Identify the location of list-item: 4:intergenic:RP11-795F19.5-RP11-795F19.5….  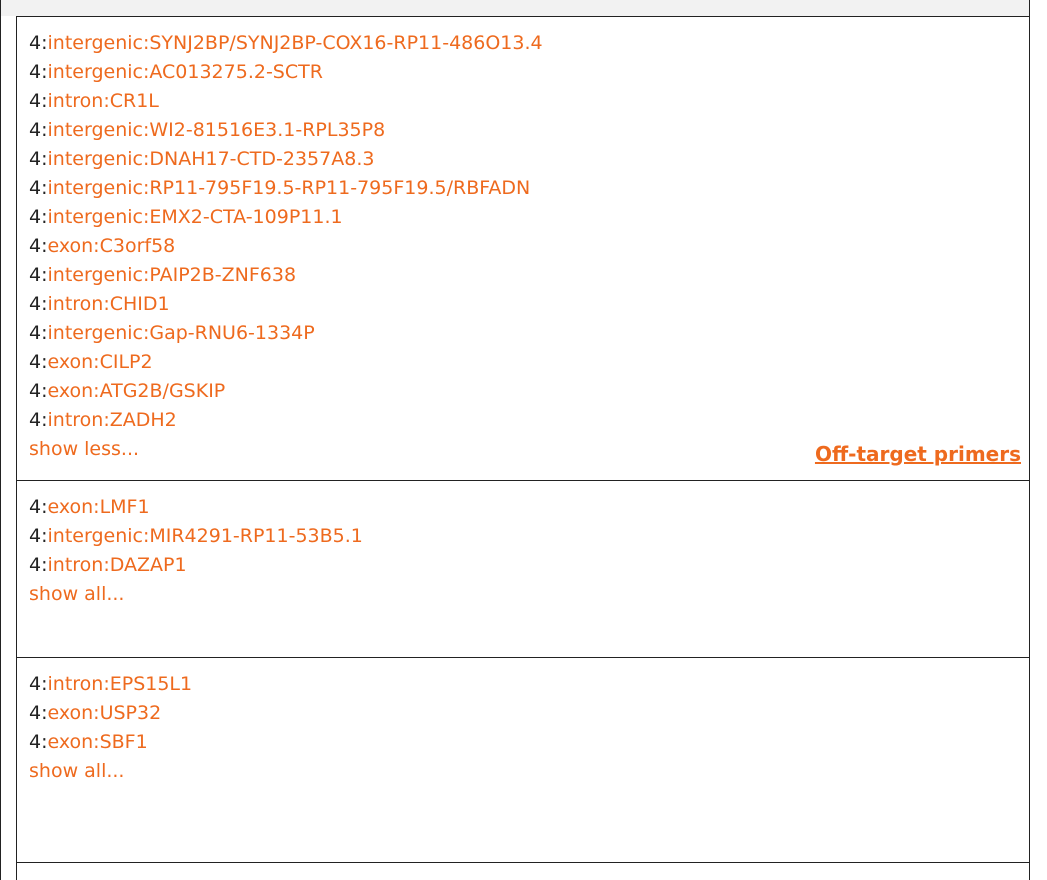
(529, 188).